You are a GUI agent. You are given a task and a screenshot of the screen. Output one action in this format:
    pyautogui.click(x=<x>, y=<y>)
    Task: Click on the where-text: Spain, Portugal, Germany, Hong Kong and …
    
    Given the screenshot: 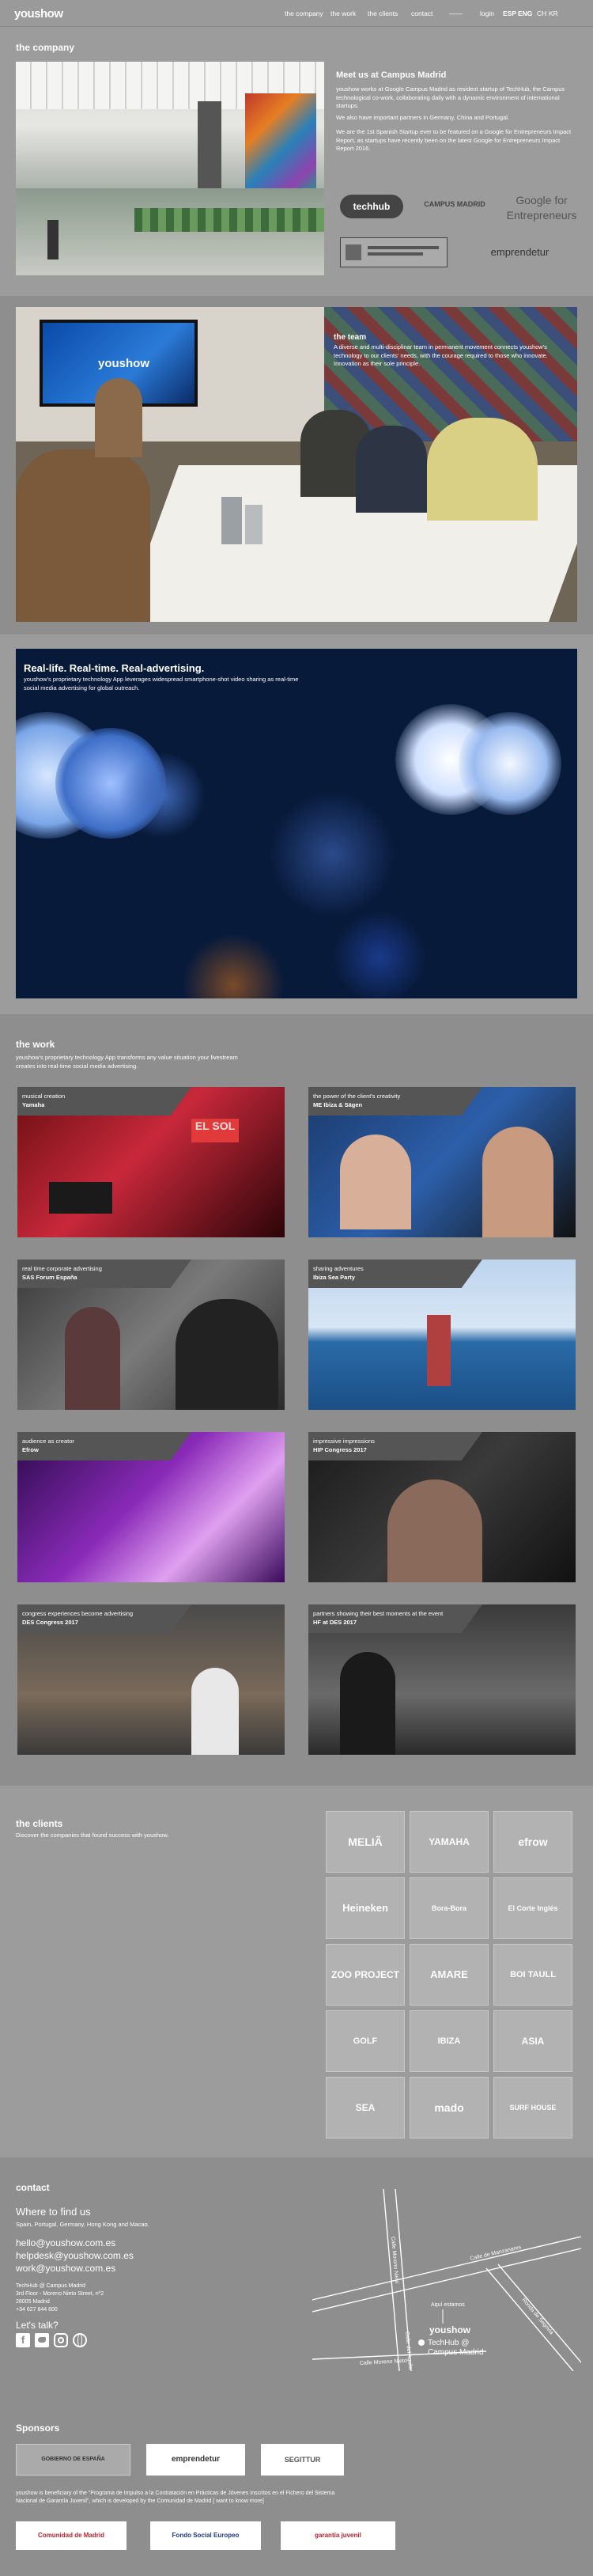 What is the action you would take?
    pyautogui.click(x=82, y=2224)
    